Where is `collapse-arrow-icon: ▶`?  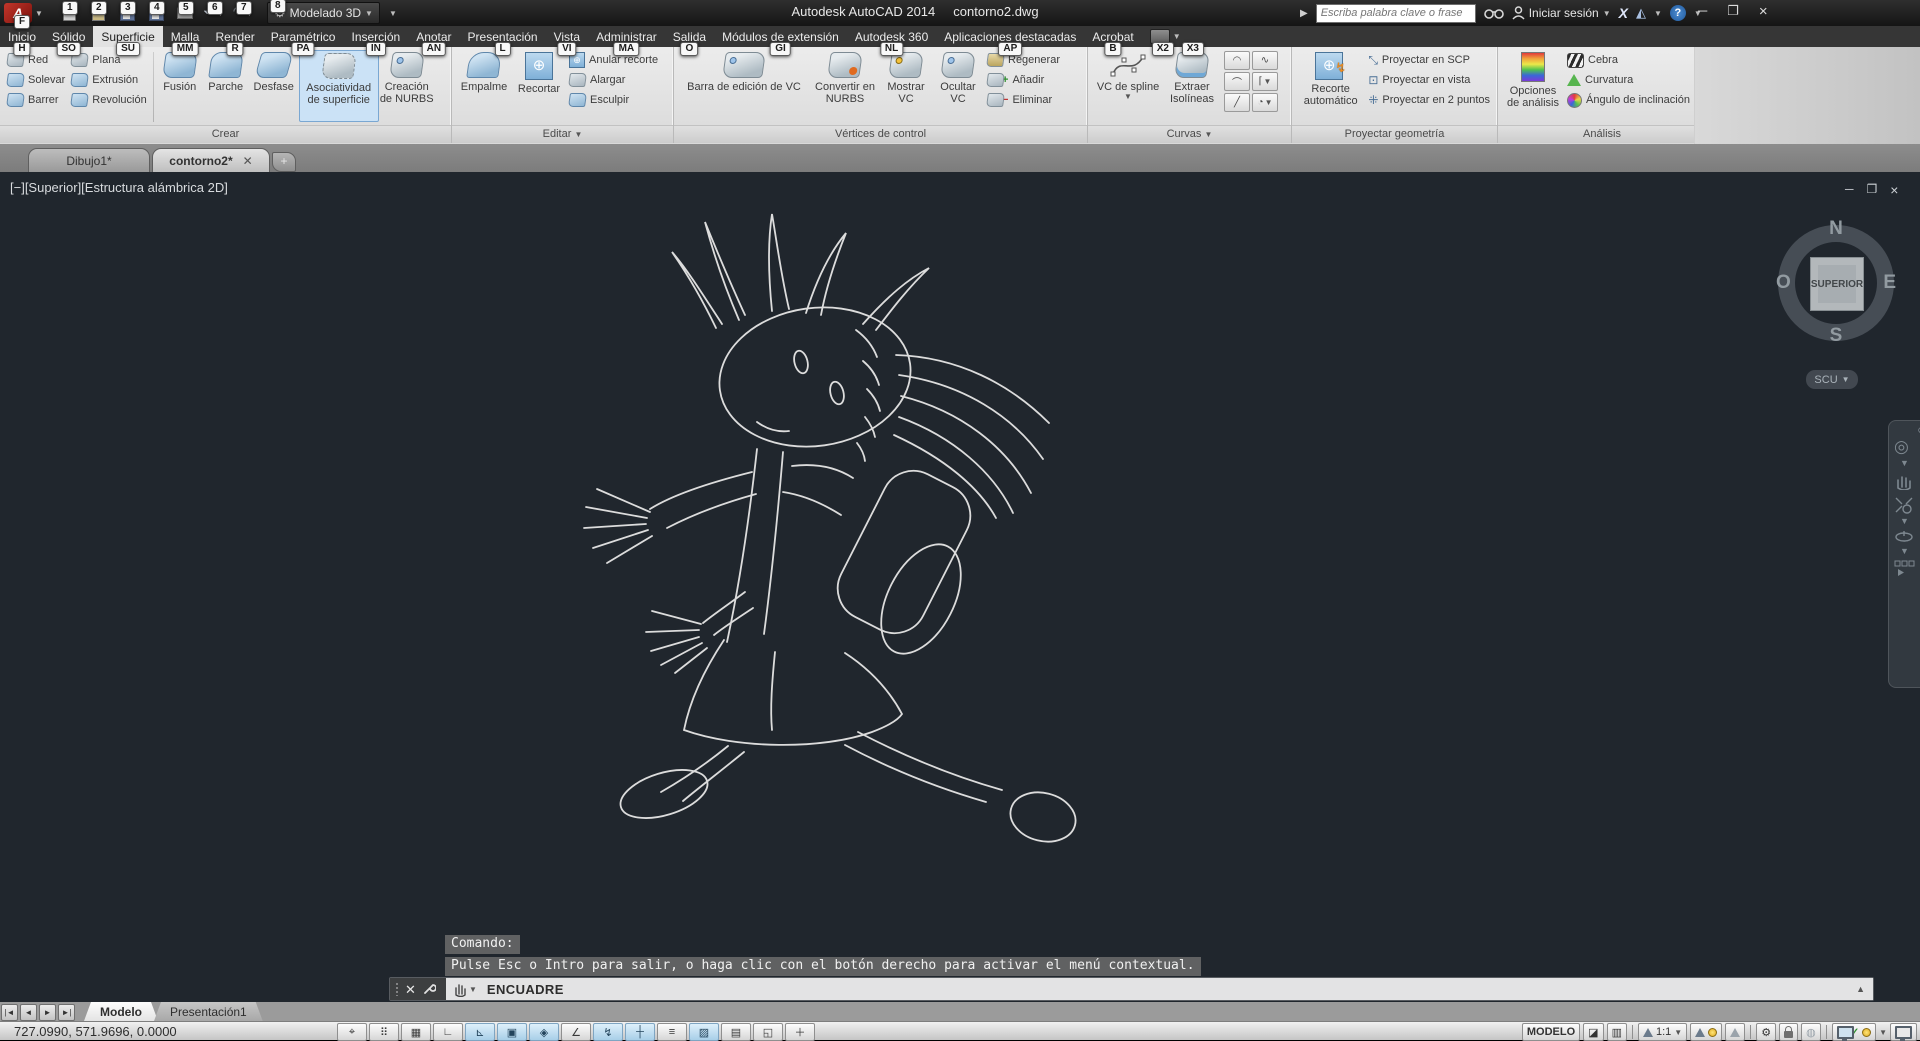 collapse-arrow-icon: ▶ is located at coordinates (1304, 13).